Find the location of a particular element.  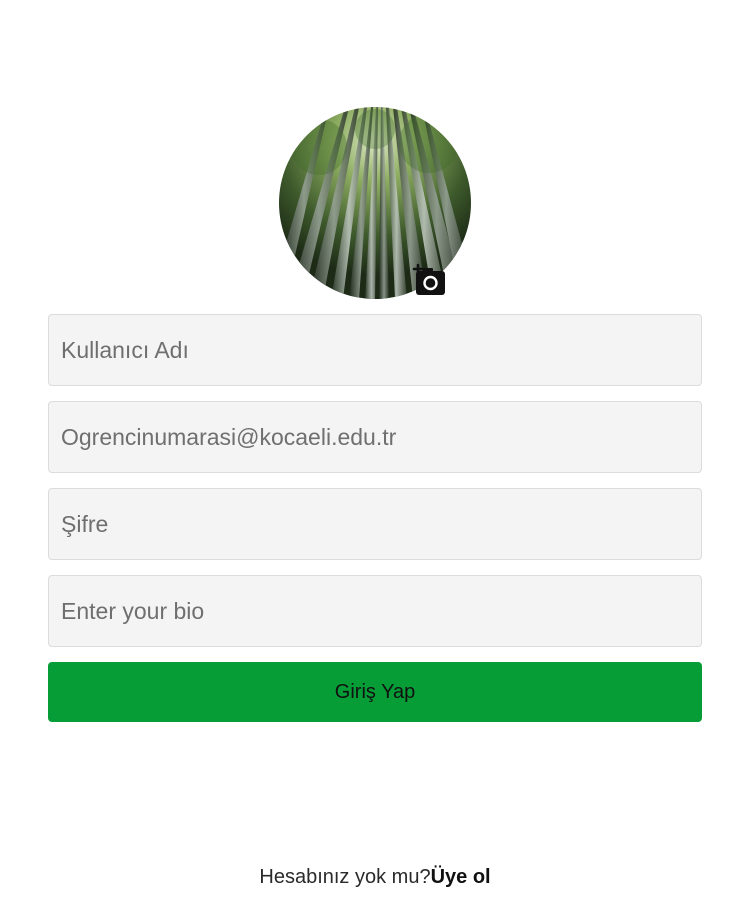

signup-prompt: Hesabınız yok mu?Üye ol is located at coordinates (375, 877).